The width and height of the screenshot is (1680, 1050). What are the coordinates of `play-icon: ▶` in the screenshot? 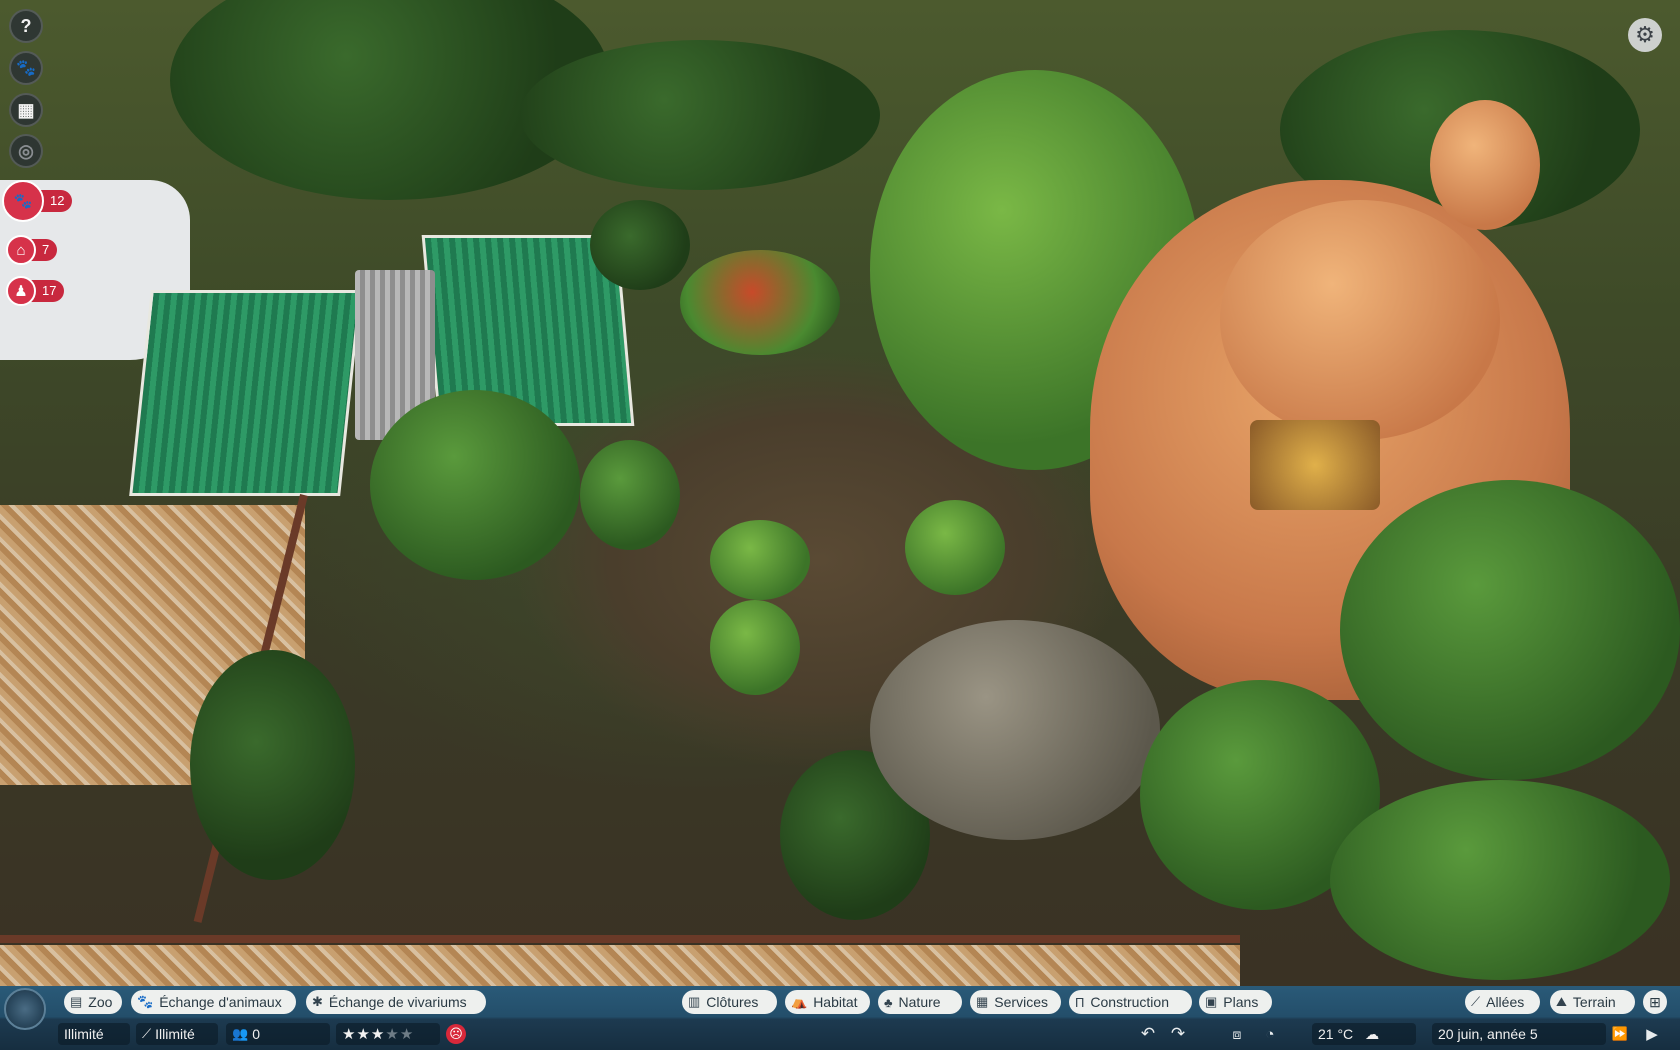 It's located at (1652, 1034).